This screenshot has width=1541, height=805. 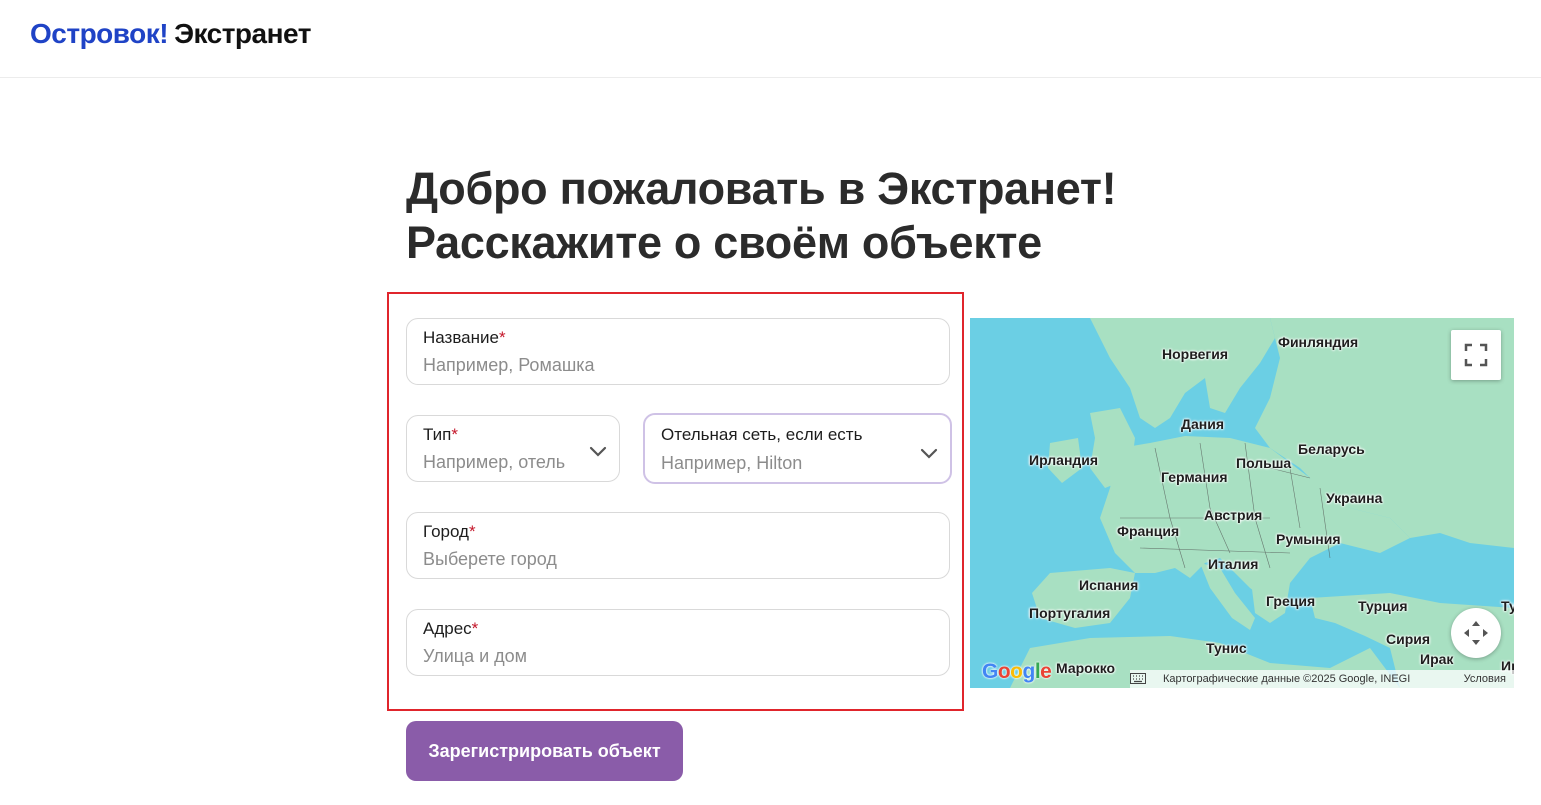 I want to click on fullscreen-icon, so click(x=1476, y=355).